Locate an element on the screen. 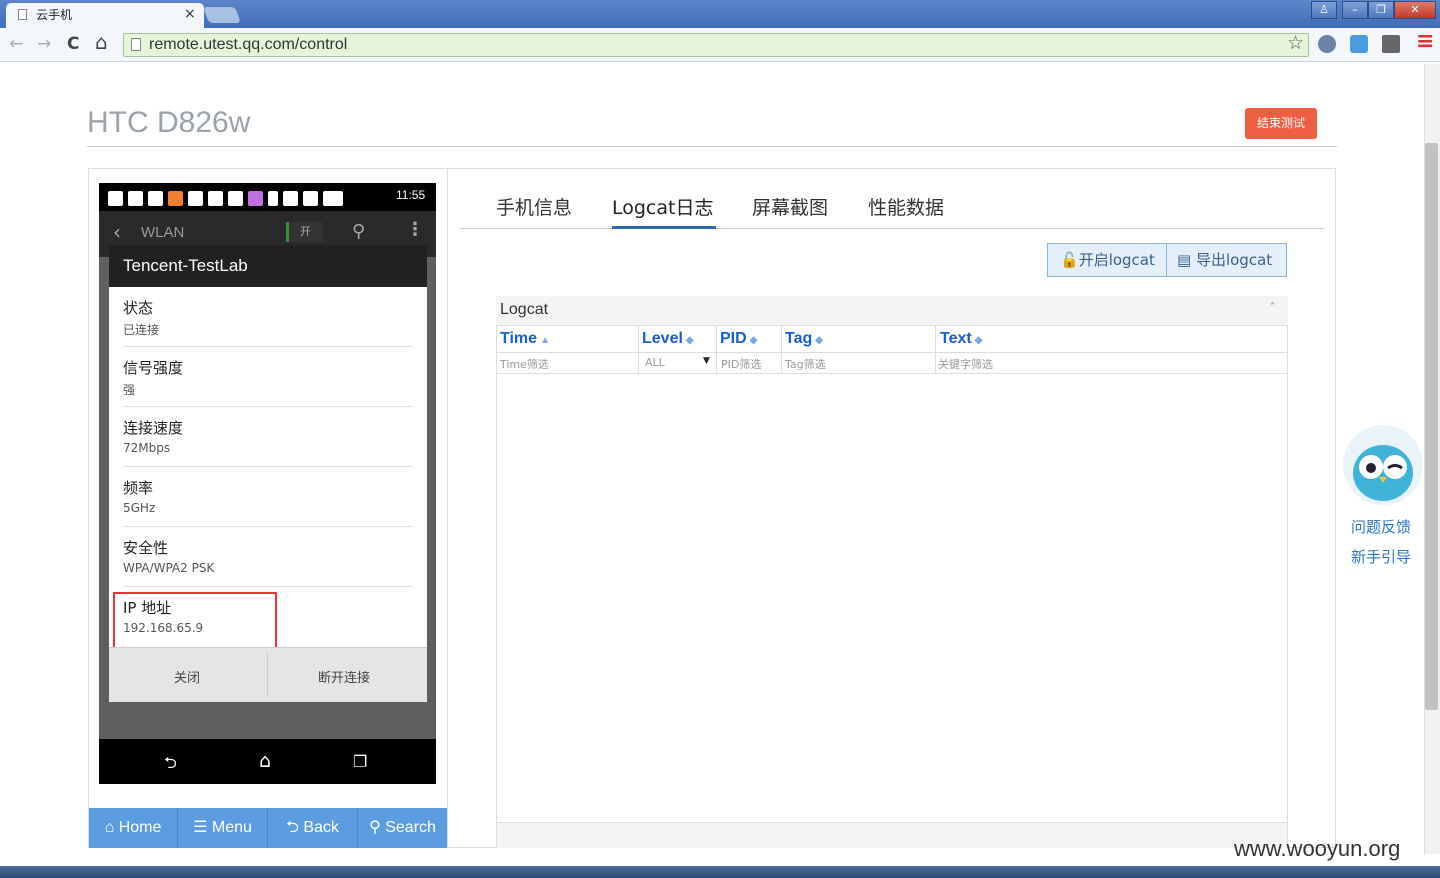  logcat-footer is located at coordinates (892, 835).